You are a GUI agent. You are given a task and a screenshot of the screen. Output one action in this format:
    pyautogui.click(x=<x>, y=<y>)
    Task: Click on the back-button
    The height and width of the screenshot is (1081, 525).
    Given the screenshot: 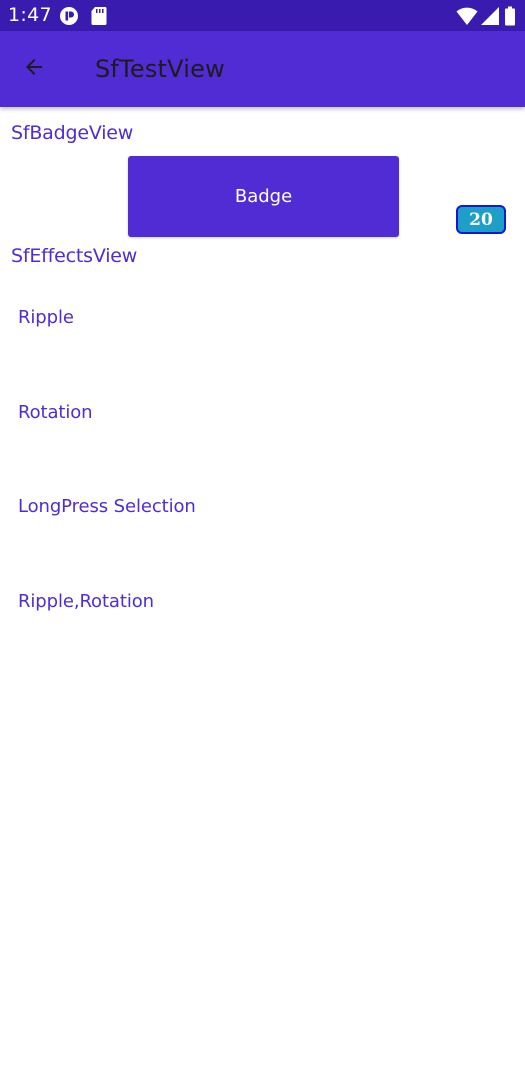 What is the action you would take?
    pyautogui.click(x=34, y=69)
    